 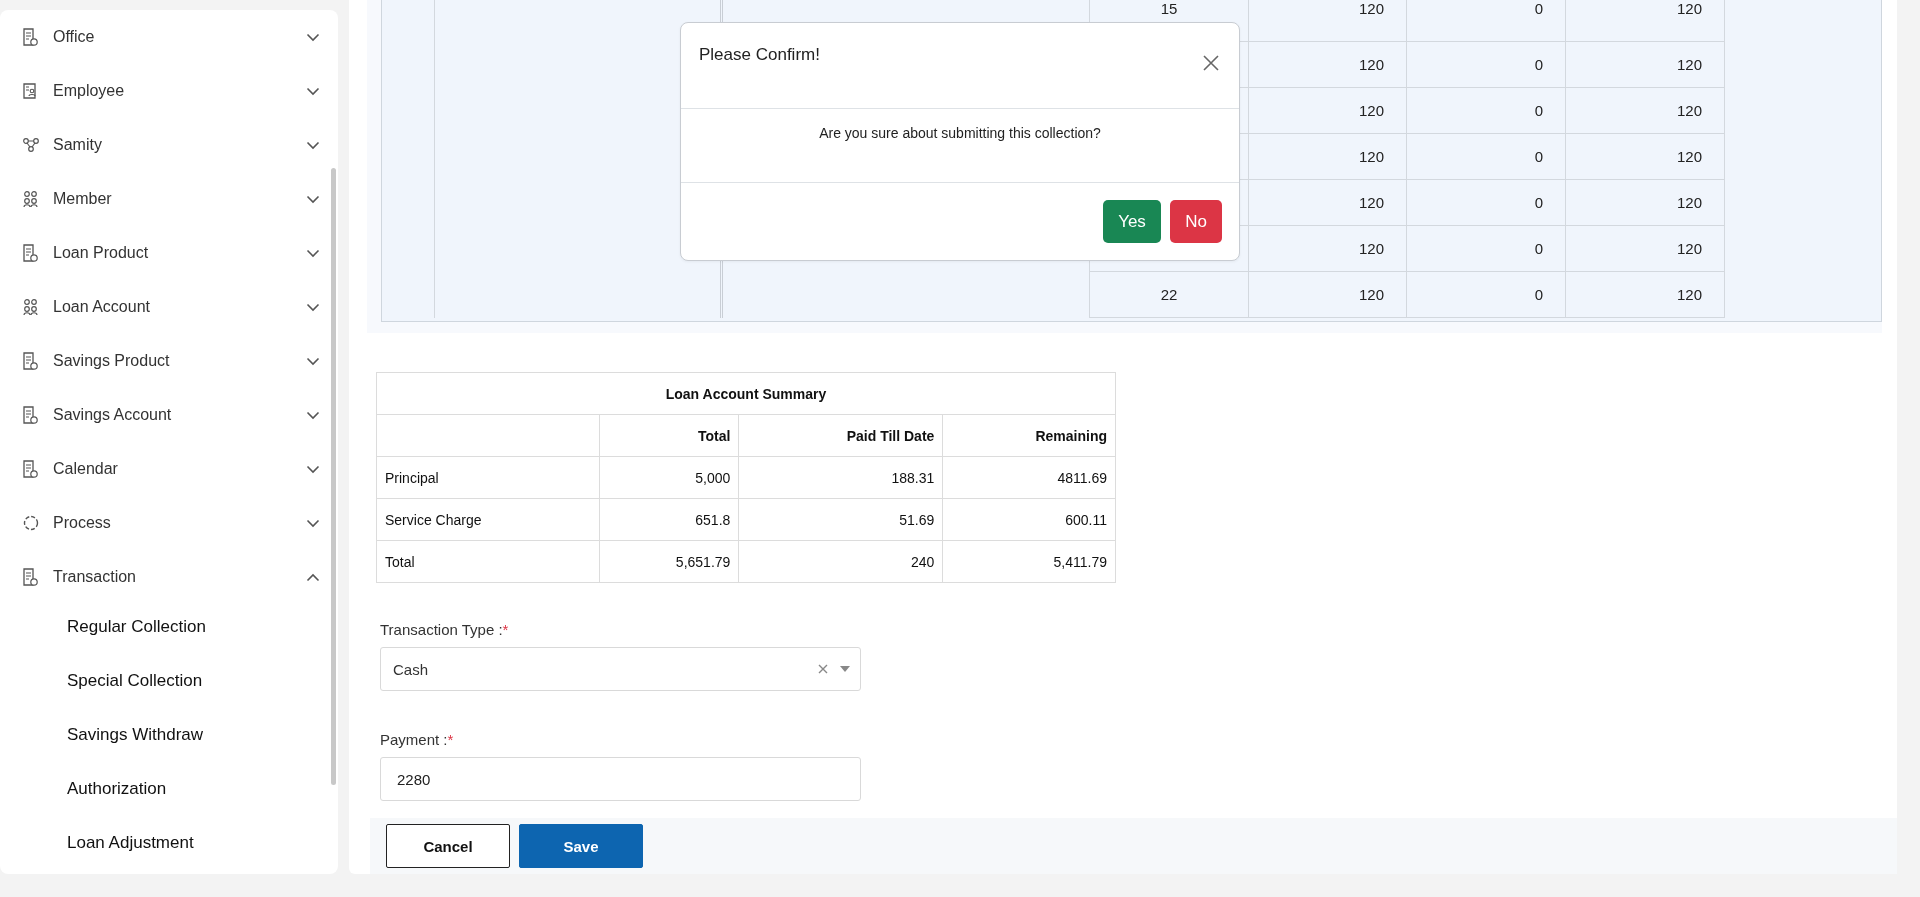 I want to click on table-cell: 651.8, so click(x=669, y=519).